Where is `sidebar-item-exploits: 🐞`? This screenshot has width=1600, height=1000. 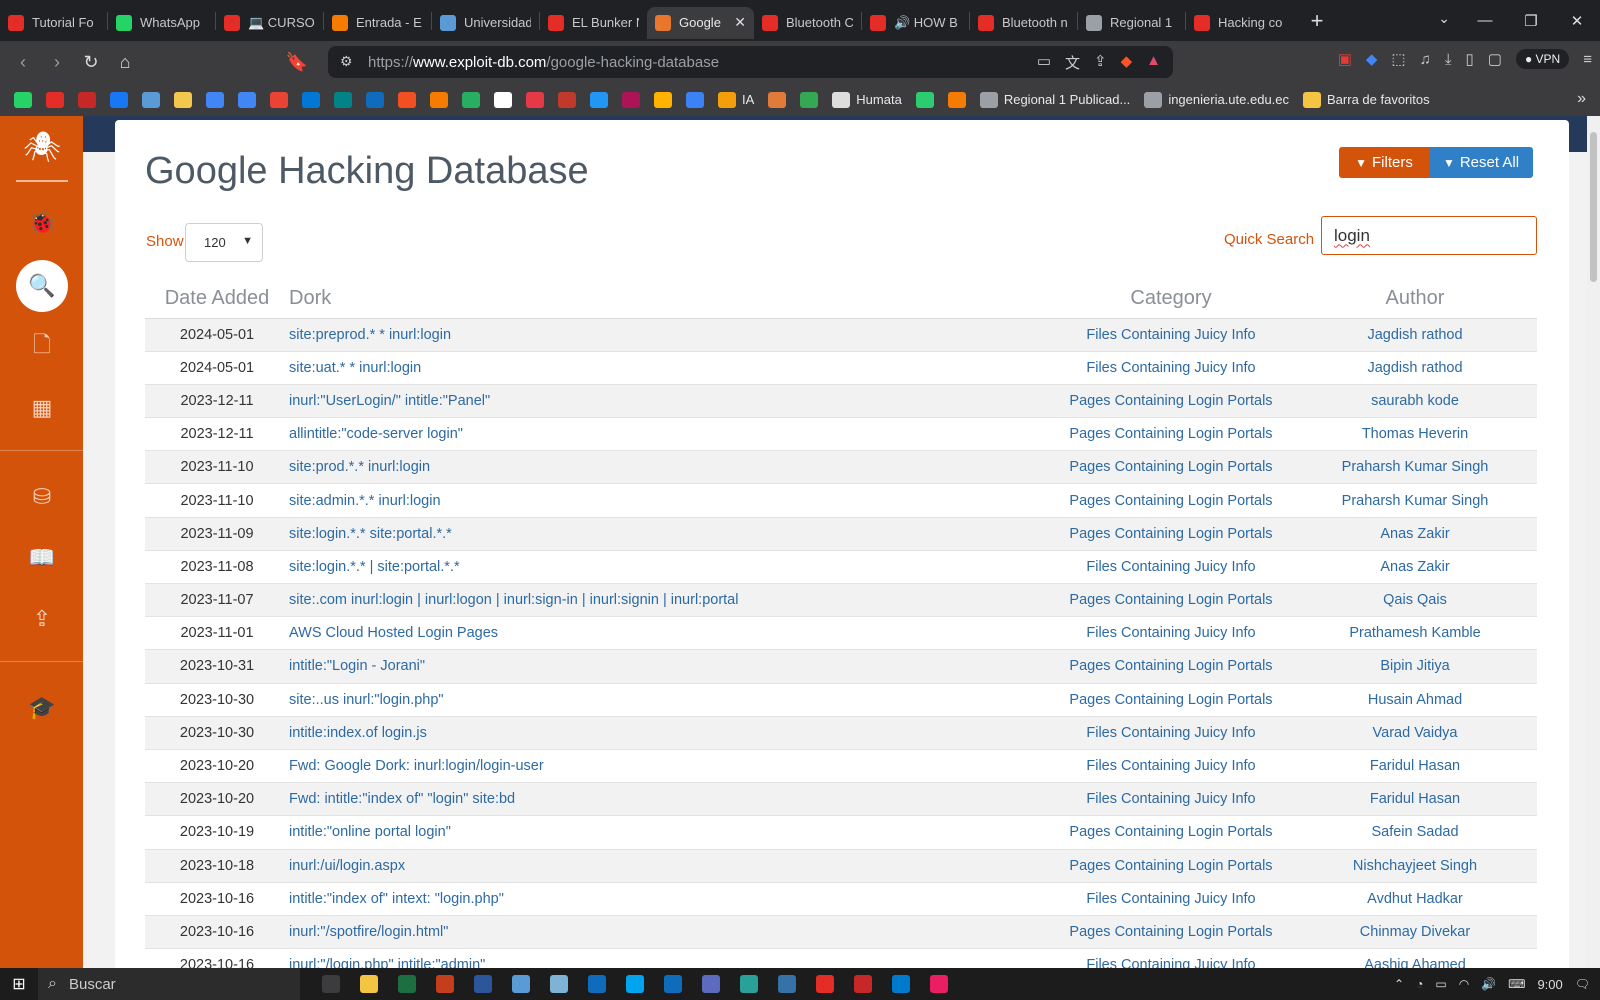
sidebar-item-exploits: 🐞 is located at coordinates (42, 223).